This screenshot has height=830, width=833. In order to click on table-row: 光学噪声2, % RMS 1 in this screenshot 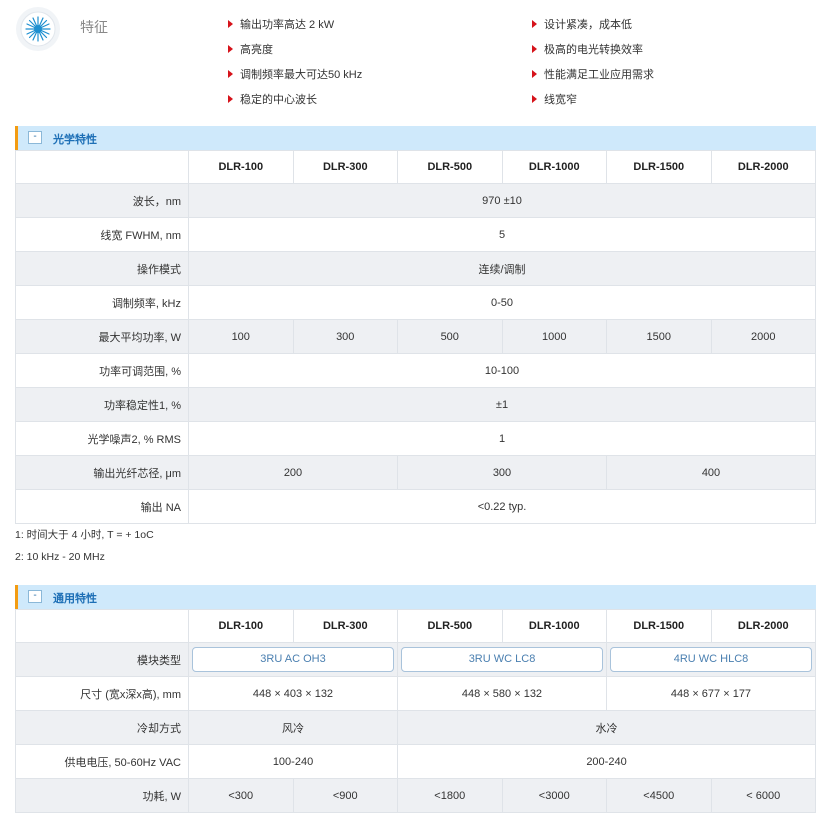, I will do `click(415, 438)`.